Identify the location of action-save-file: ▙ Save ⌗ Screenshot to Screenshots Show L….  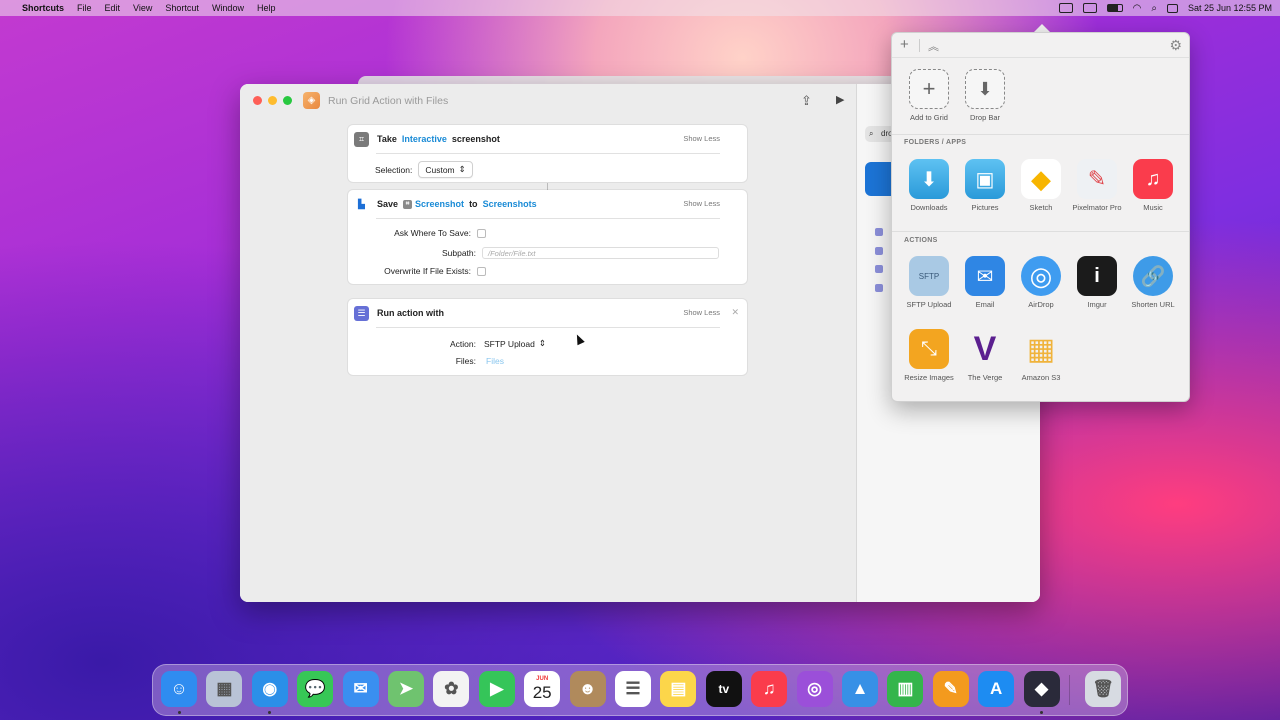
(547, 237).